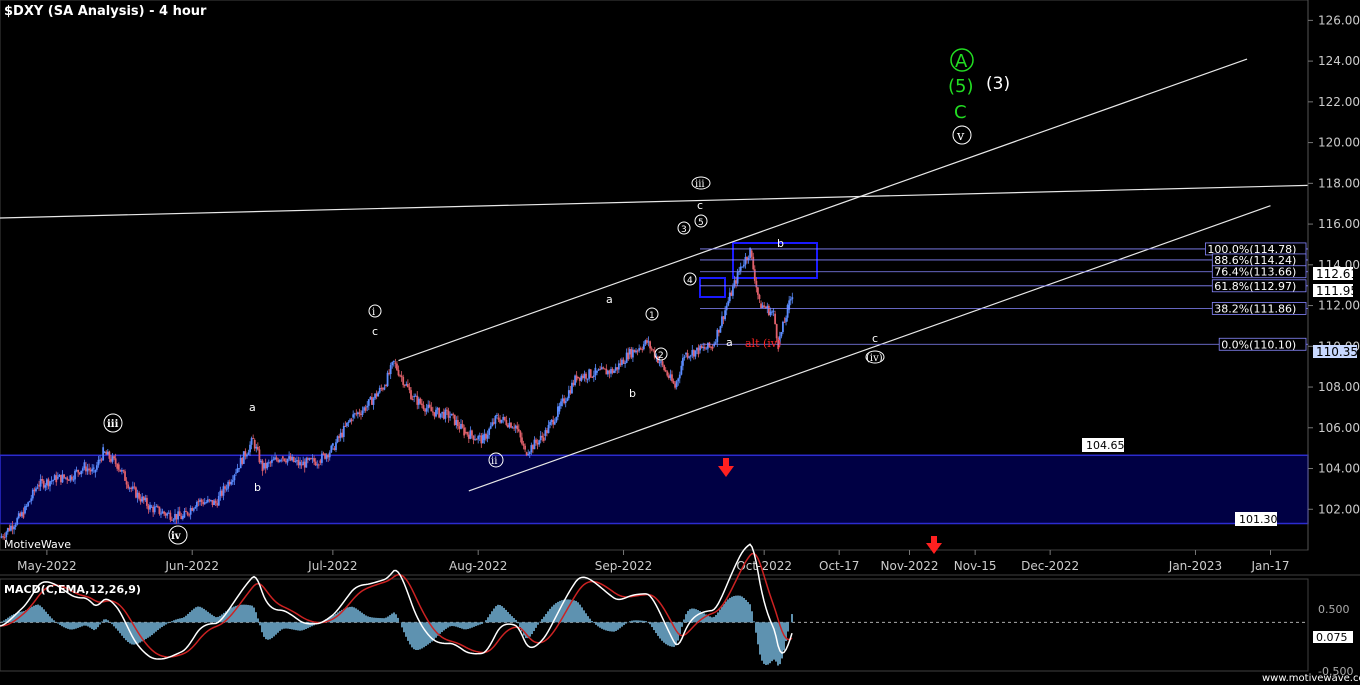 This screenshot has height=685, width=1360. What do you see at coordinates (624, 566) in the screenshot?
I see `time-tick-label: Sep-2022` at bounding box center [624, 566].